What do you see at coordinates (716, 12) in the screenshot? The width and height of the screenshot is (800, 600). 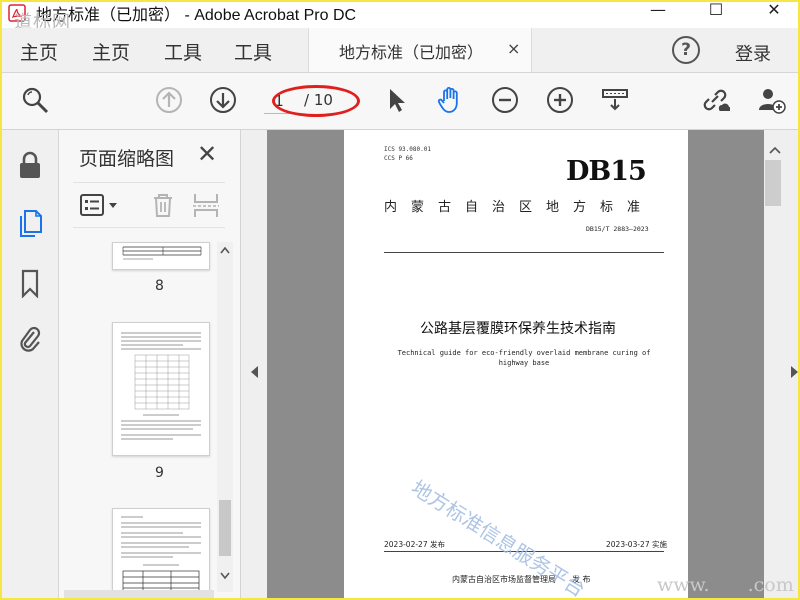 I see `maximize-button: ☐` at bounding box center [716, 12].